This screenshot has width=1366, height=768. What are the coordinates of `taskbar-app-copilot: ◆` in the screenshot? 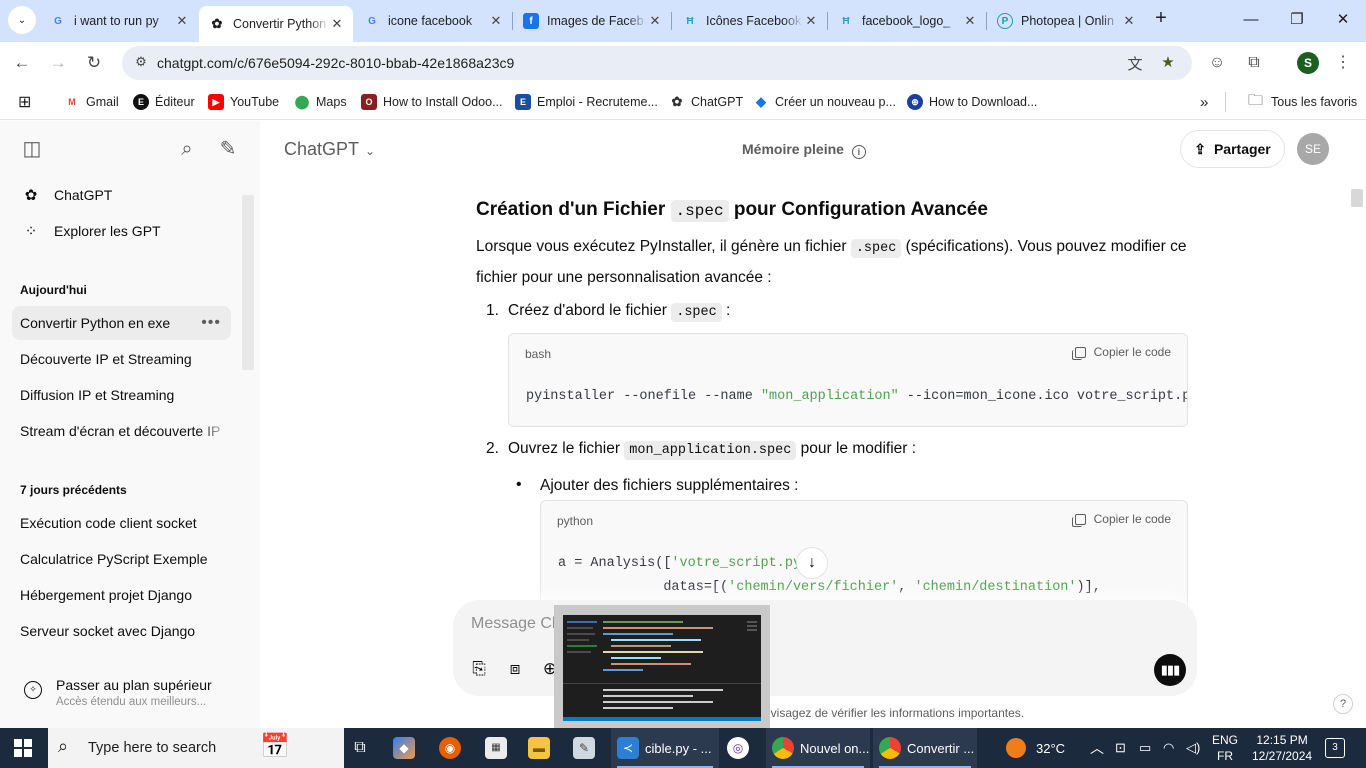 It's located at (407, 748).